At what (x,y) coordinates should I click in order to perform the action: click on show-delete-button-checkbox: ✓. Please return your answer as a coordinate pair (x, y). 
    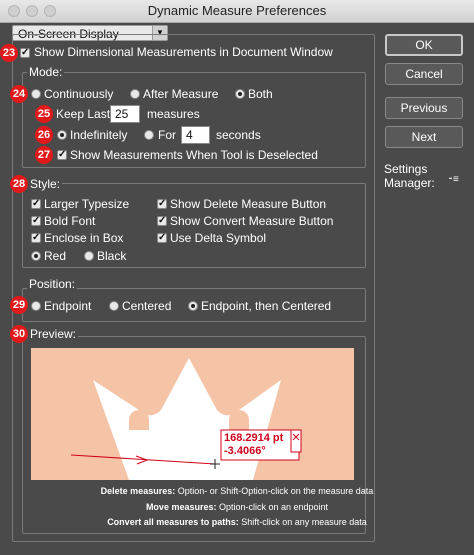
    Looking at the image, I should click on (162, 204).